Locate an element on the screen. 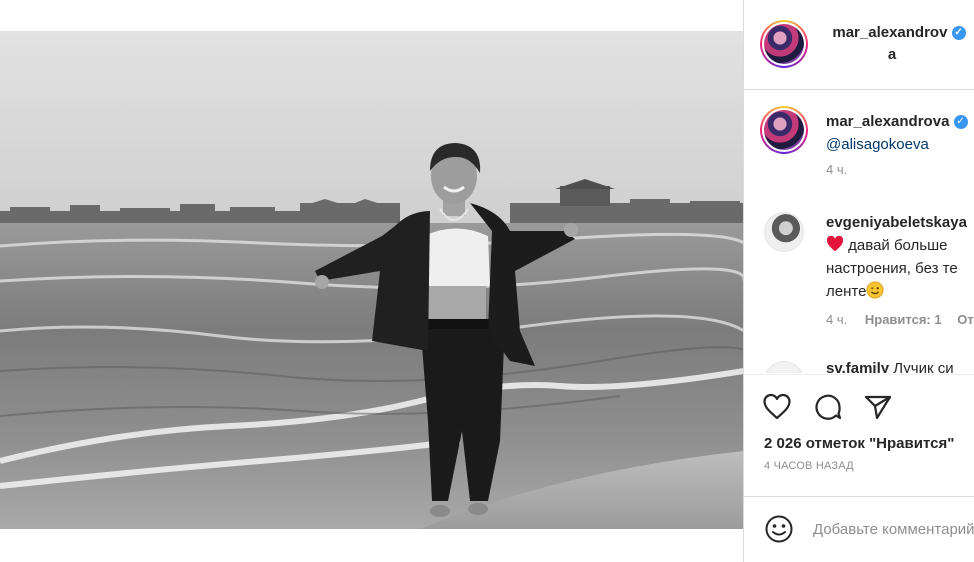 The height and width of the screenshot is (562, 974). caption-time: 4 ч. is located at coordinates (897, 169).